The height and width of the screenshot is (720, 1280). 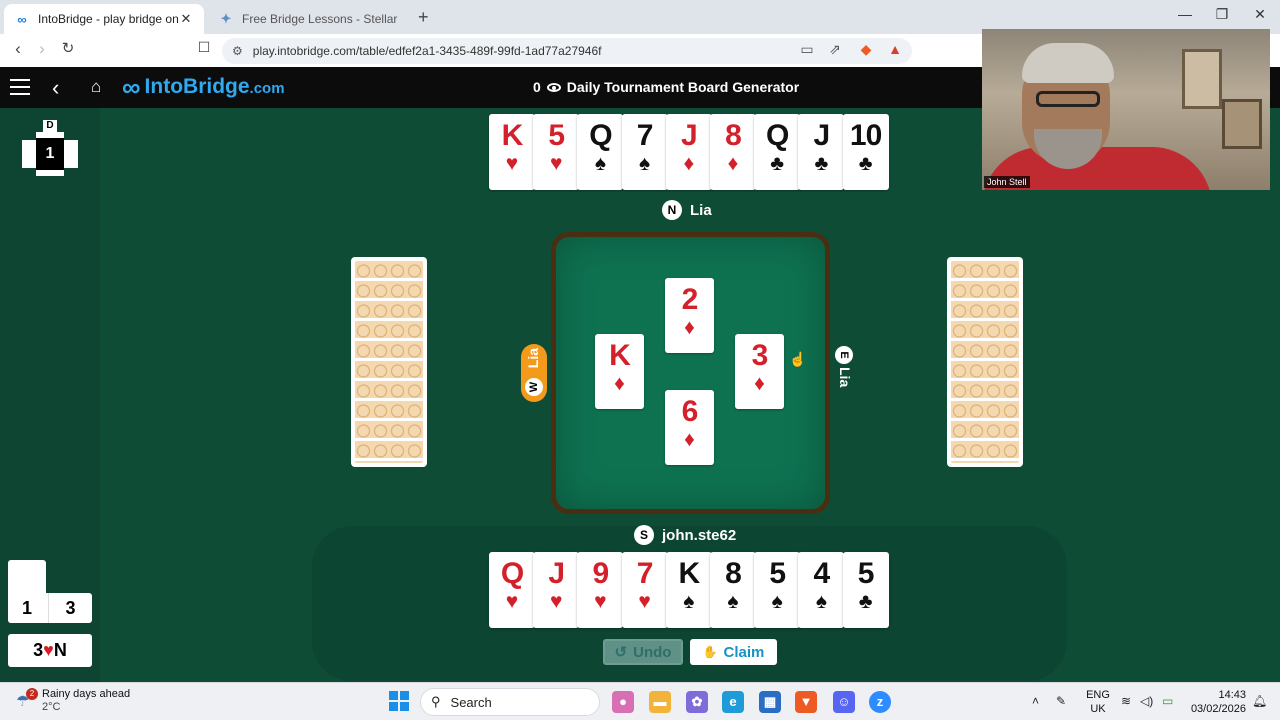 I want to click on board-number: 1, so click(x=50, y=154).